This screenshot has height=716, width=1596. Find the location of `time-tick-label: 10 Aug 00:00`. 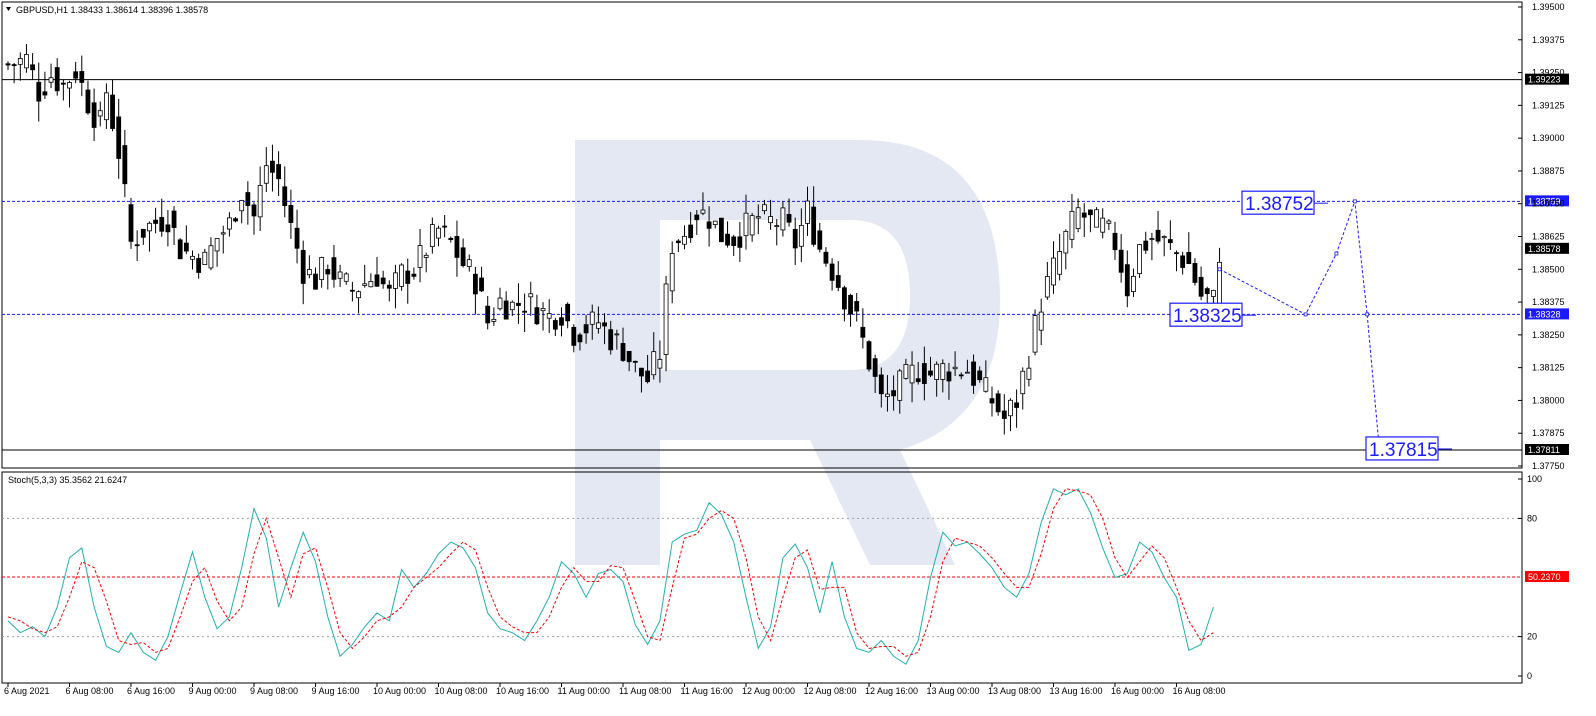

time-tick-label: 10 Aug 00:00 is located at coordinates (399, 691).